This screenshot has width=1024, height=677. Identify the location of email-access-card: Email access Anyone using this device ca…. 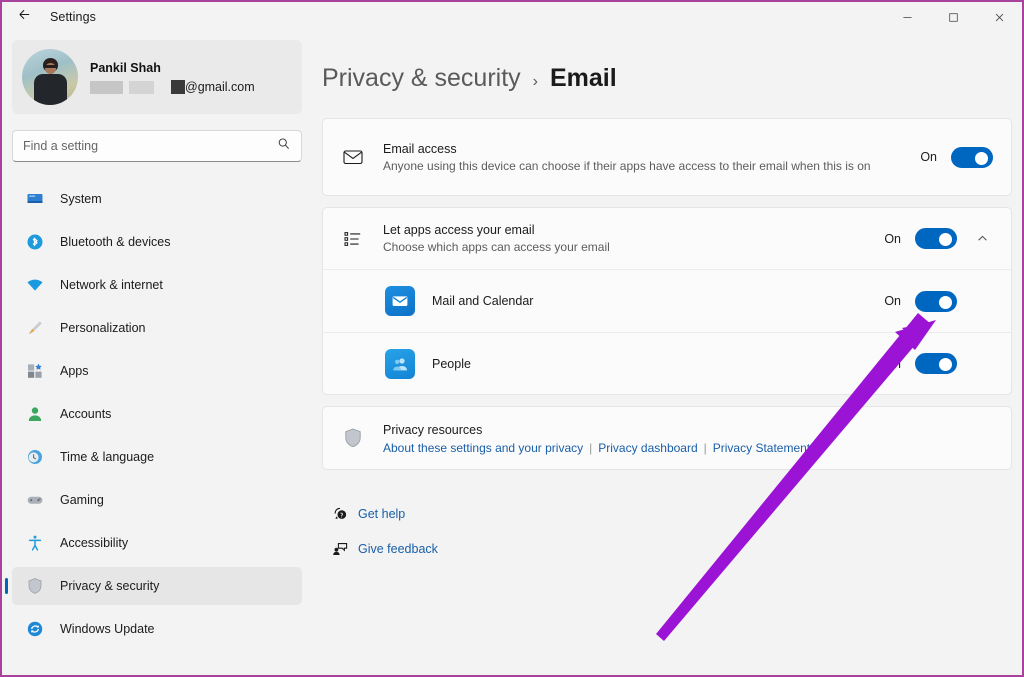
(667, 157).